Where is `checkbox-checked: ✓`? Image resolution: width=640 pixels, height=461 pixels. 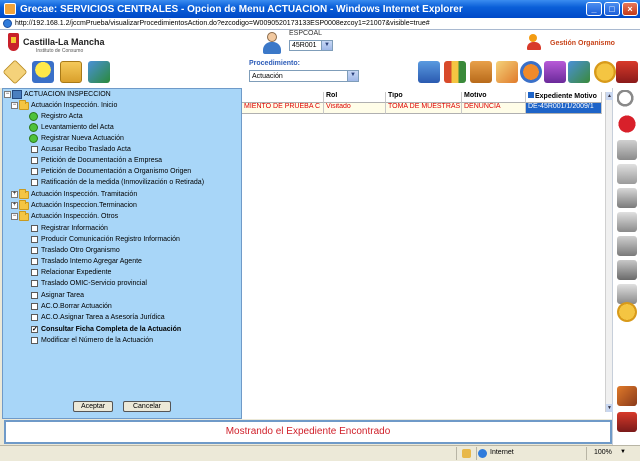 checkbox-checked: ✓ is located at coordinates (34, 329).